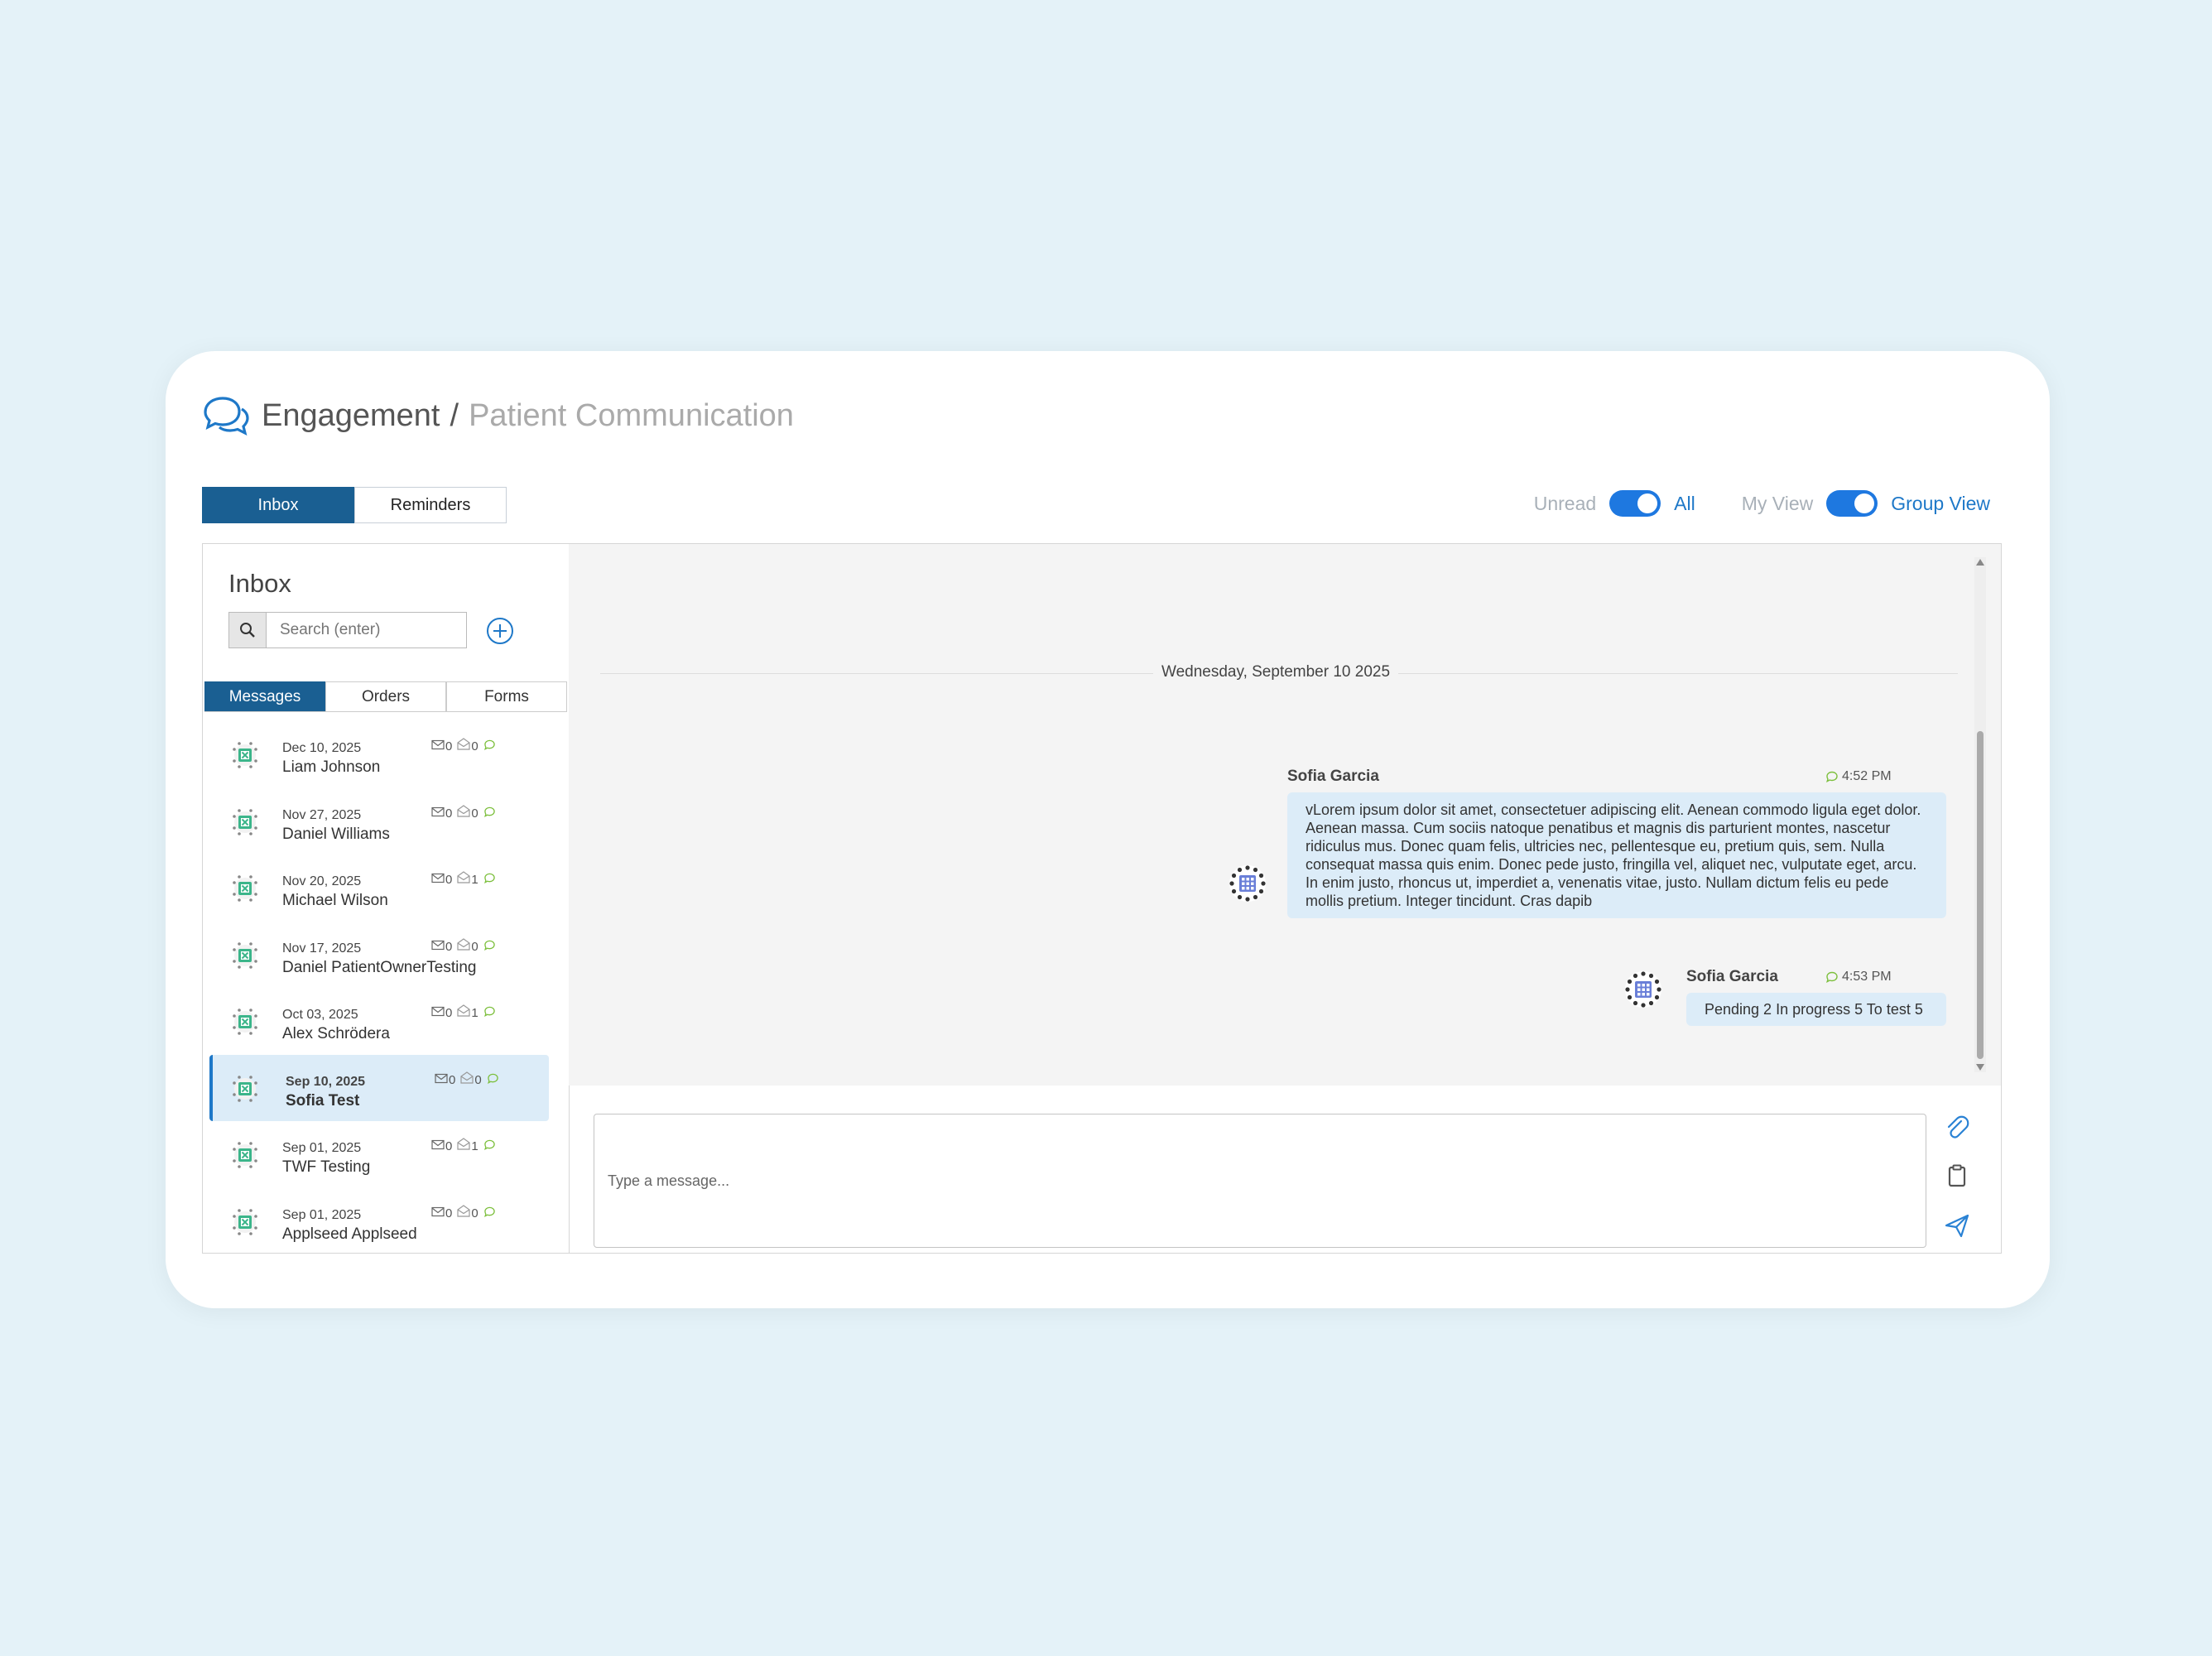  I want to click on conversation-name: Sofia Test, so click(323, 1100).